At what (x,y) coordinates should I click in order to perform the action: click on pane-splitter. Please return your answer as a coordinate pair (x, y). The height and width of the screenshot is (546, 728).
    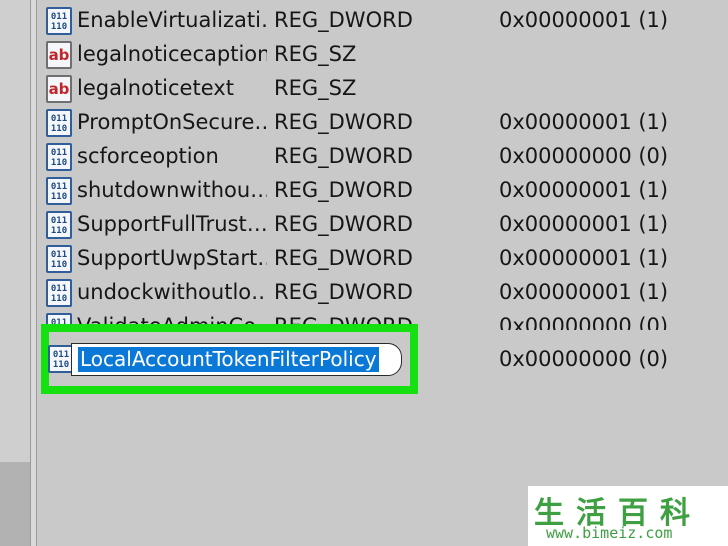
    Looking at the image, I should click on (33, 273).